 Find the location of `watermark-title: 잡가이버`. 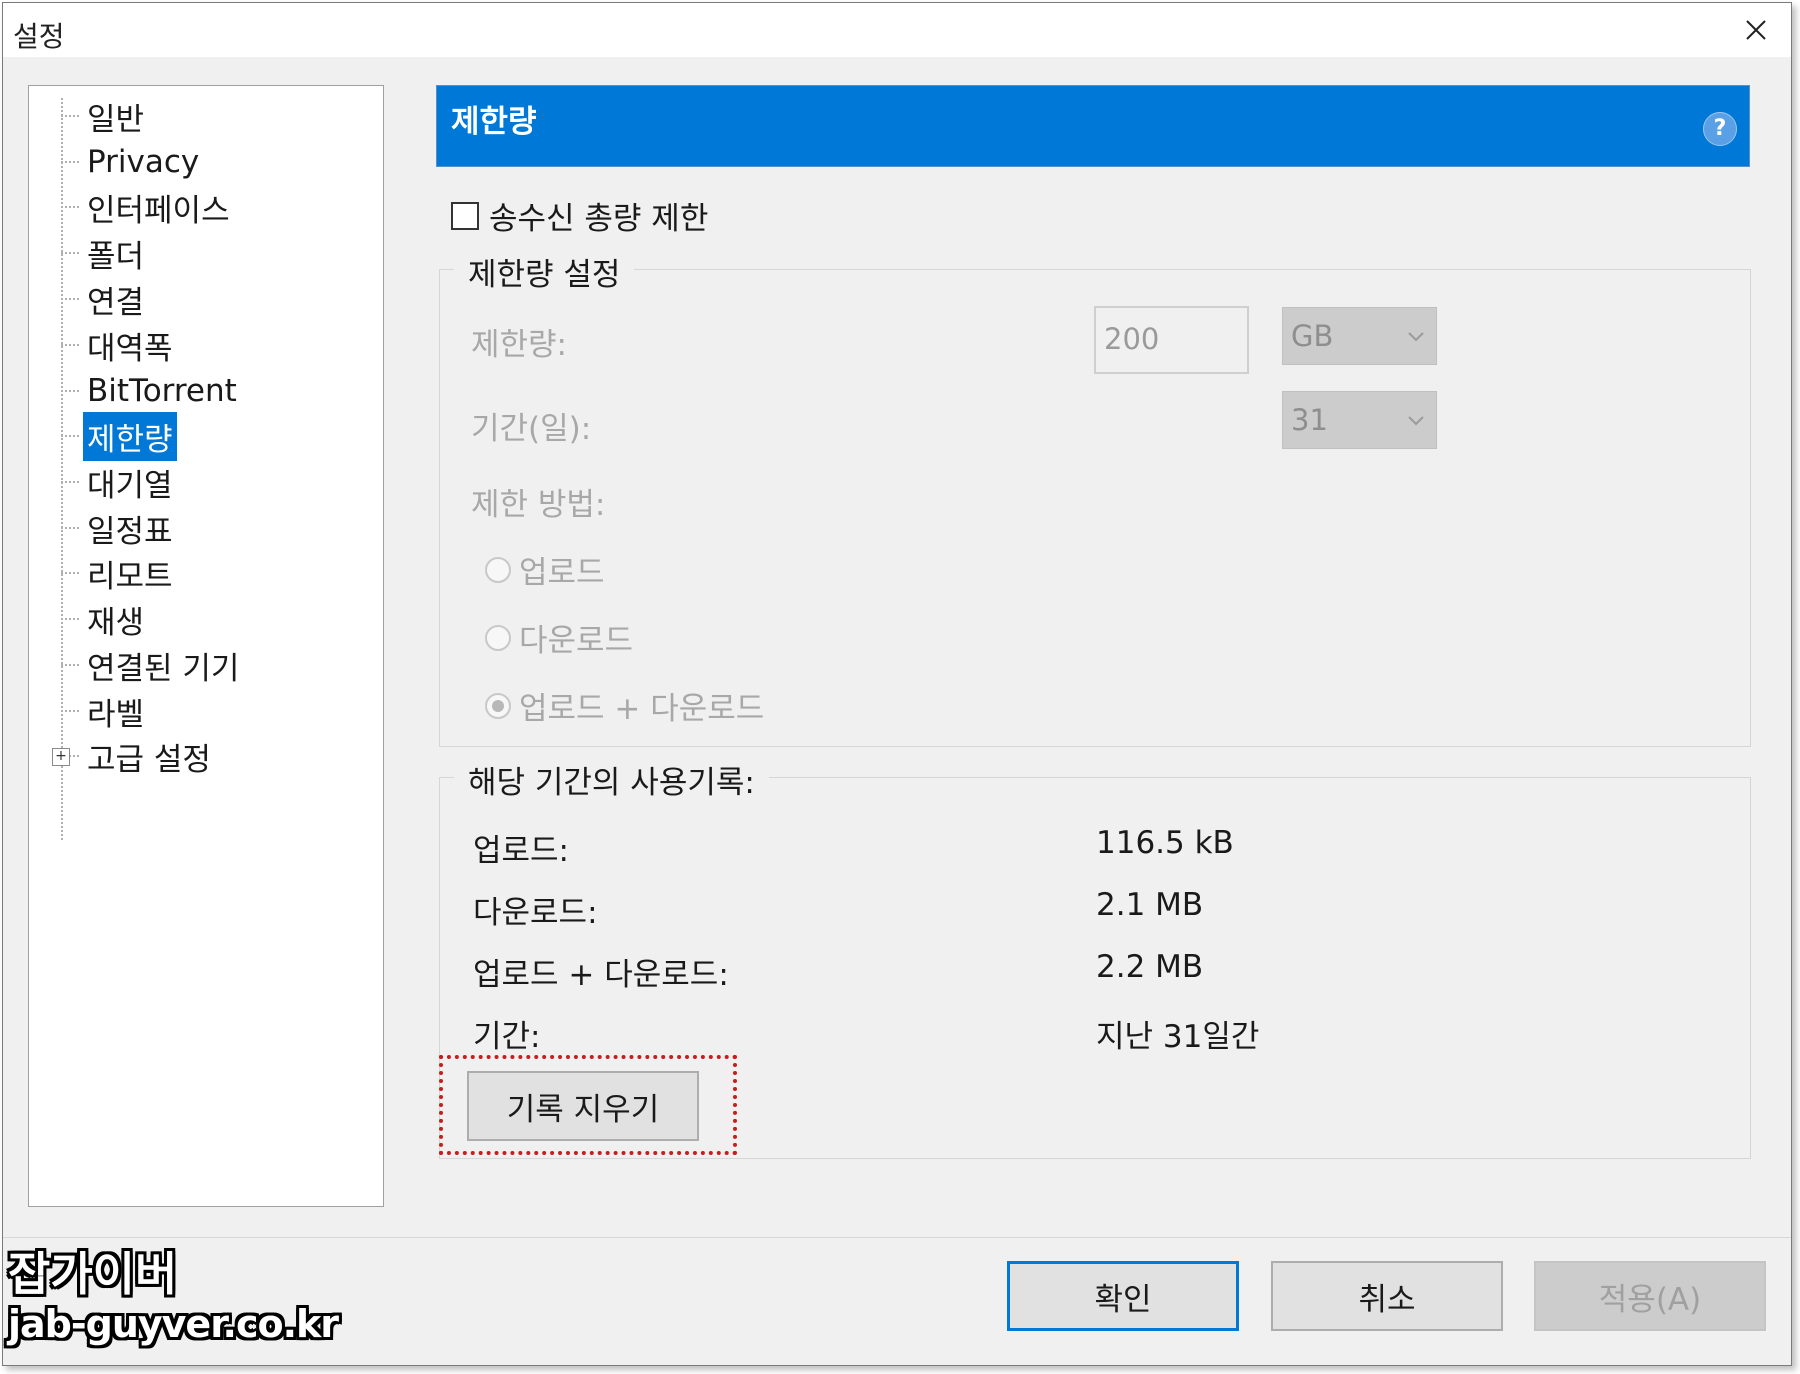

watermark-title: 잡가이버 is located at coordinates (93, 1274).